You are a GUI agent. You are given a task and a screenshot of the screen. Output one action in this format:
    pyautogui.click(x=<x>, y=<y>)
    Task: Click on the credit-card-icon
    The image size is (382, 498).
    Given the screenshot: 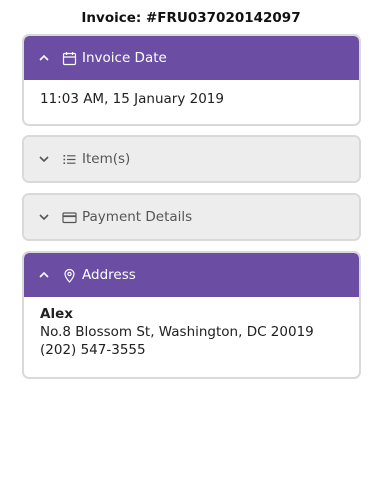 What is the action you would take?
    pyautogui.click(x=69, y=217)
    